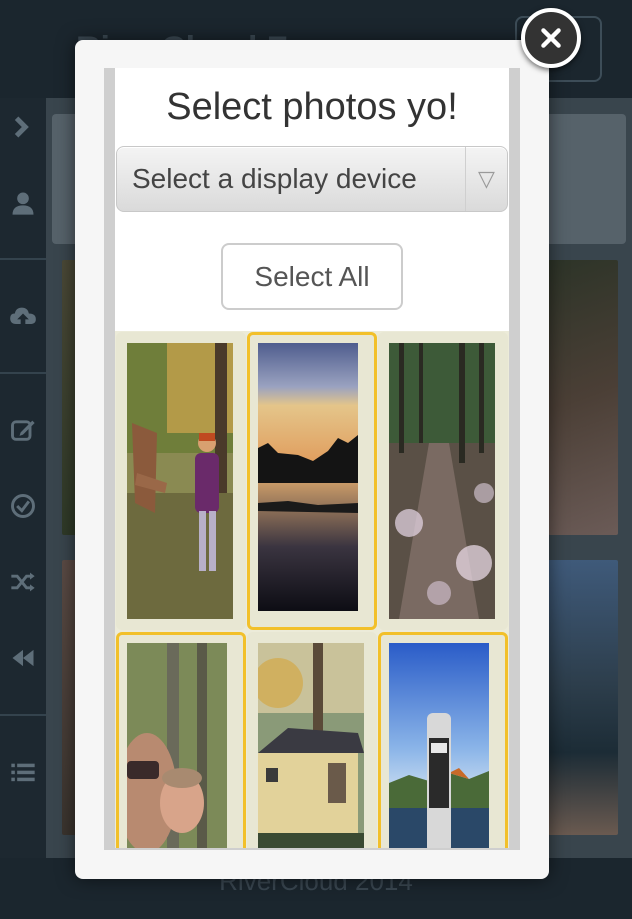  What do you see at coordinates (23, 658) in the screenshot?
I see `rewind-icon` at bounding box center [23, 658].